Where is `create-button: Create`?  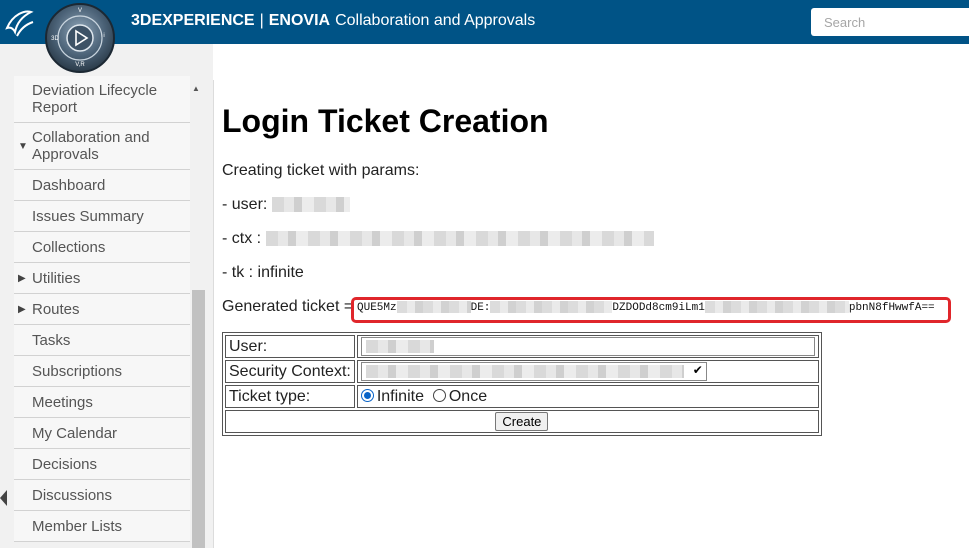
create-button: Create is located at coordinates (522, 421).